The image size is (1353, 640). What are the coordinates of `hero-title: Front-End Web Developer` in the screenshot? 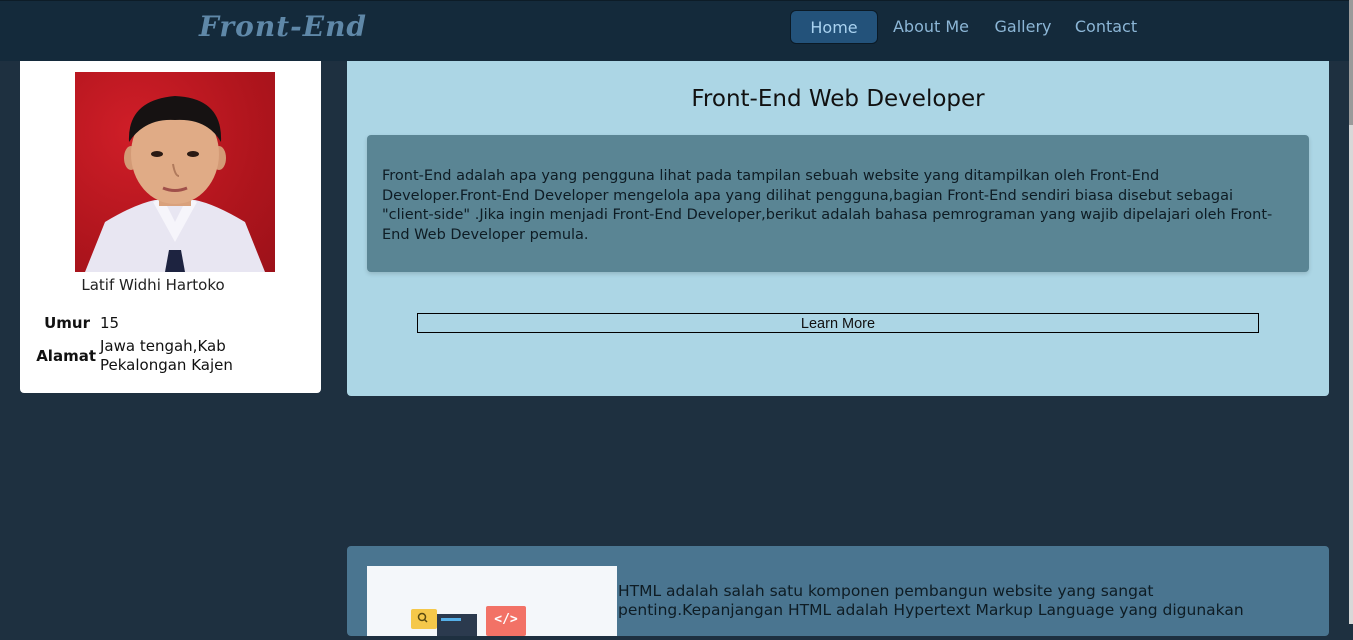 It's located at (838, 99).